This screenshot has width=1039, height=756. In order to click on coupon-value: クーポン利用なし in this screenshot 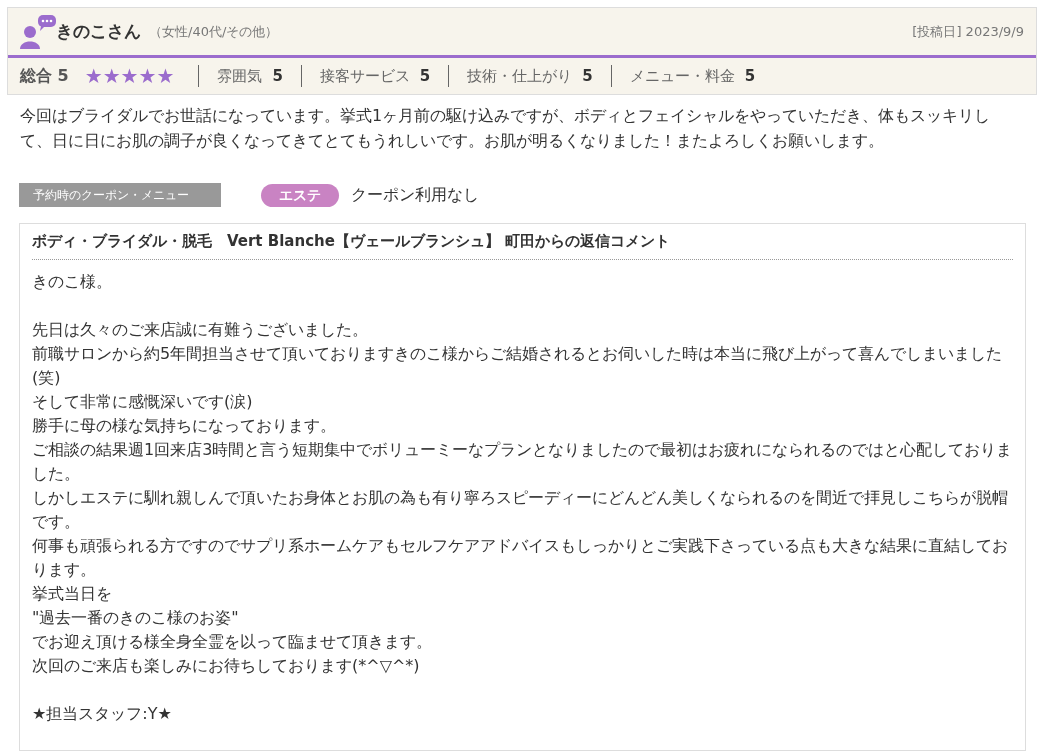, I will do `click(415, 195)`.